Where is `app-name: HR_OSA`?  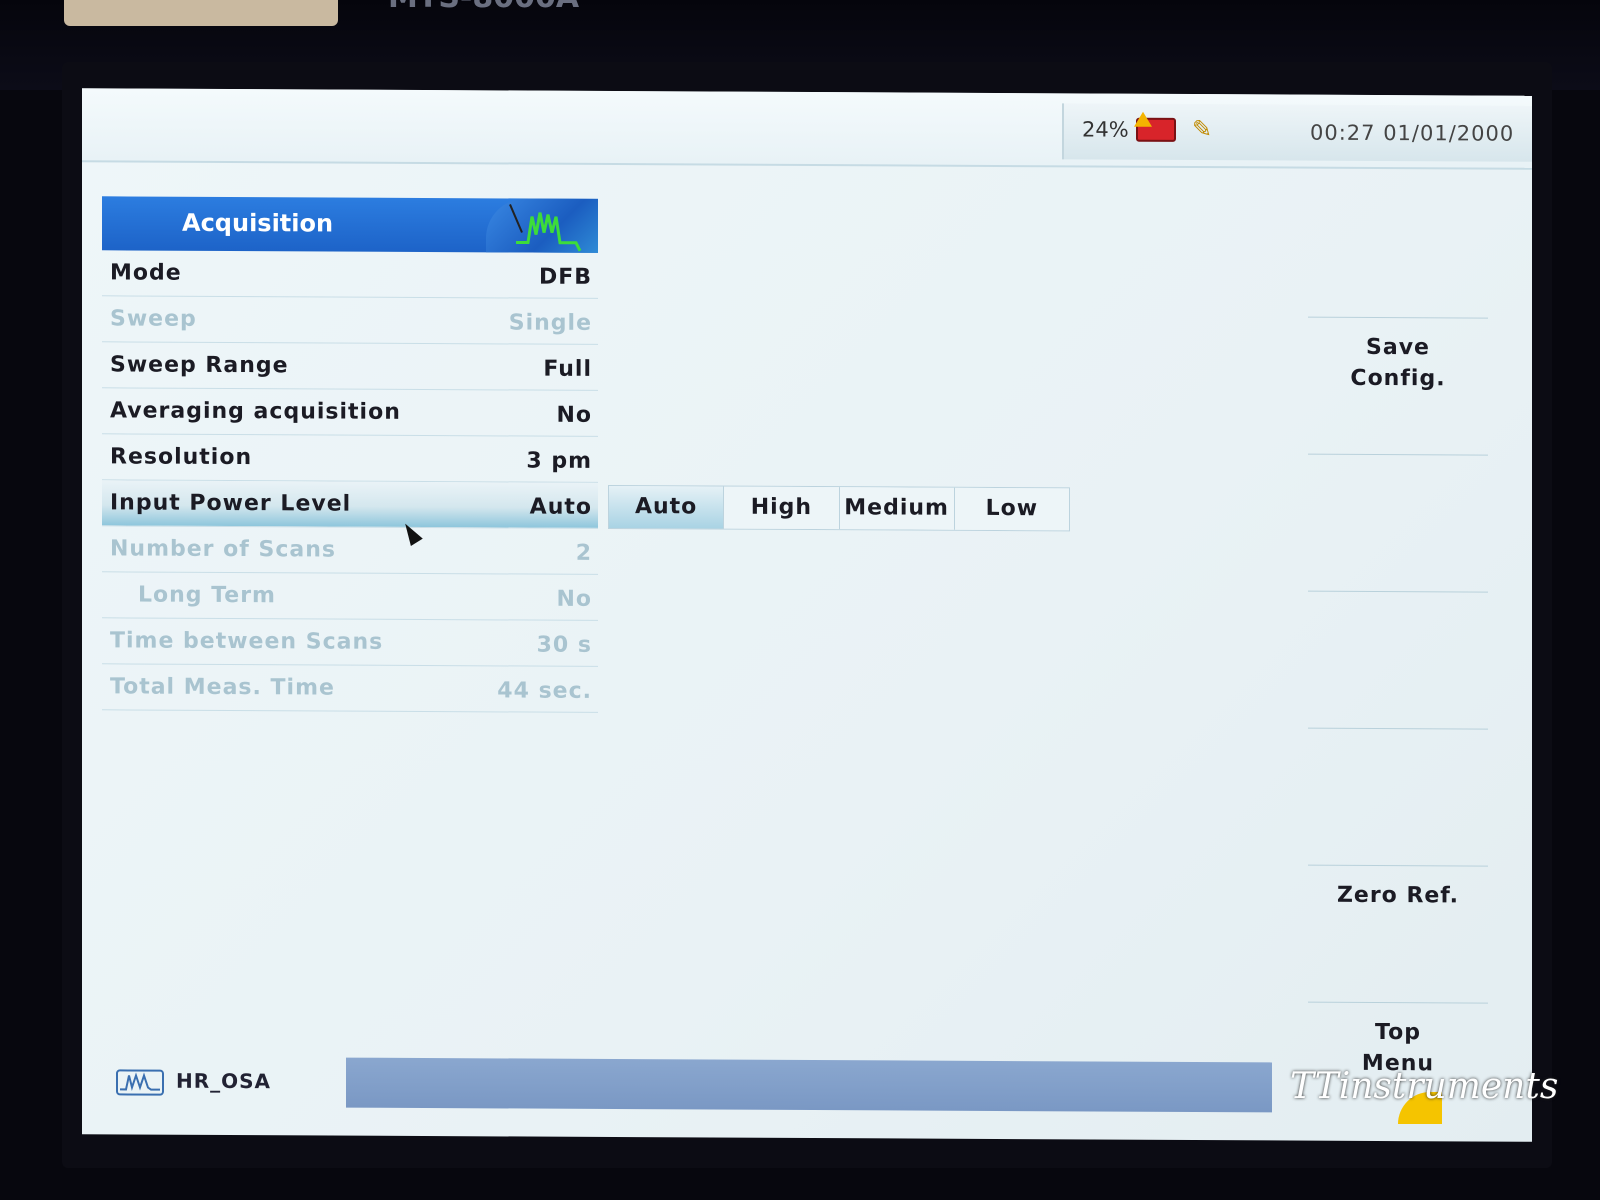
app-name: HR_OSA is located at coordinates (223, 1081).